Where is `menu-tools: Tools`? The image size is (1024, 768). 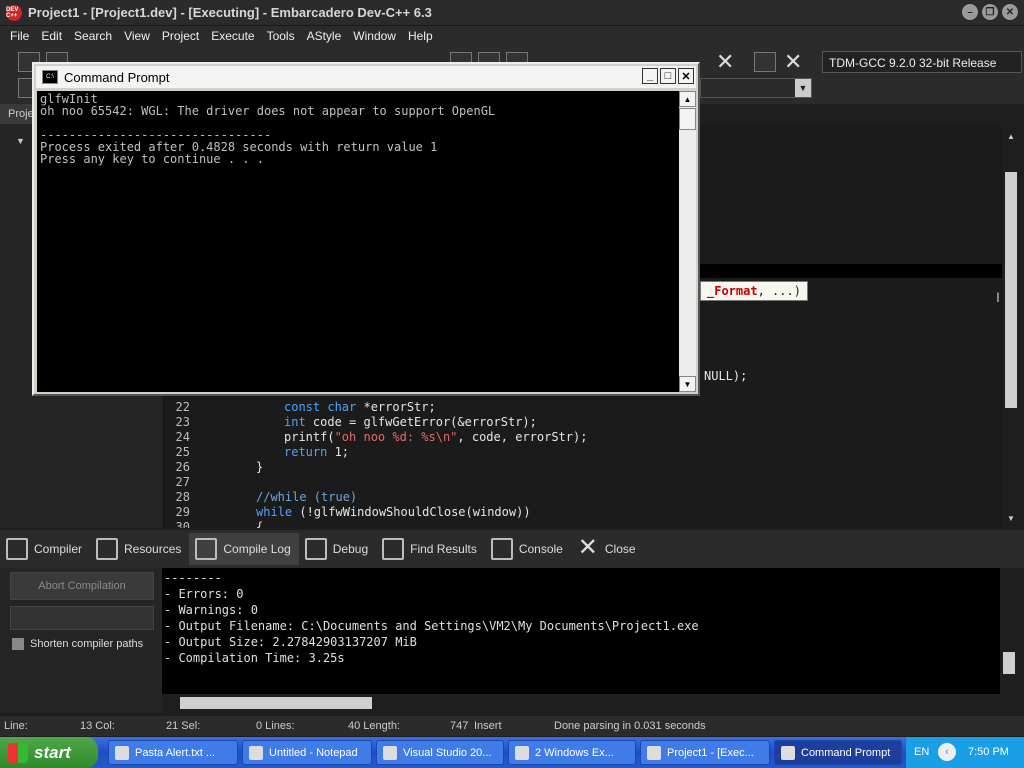
menu-tools: Tools is located at coordinates (281, 36).